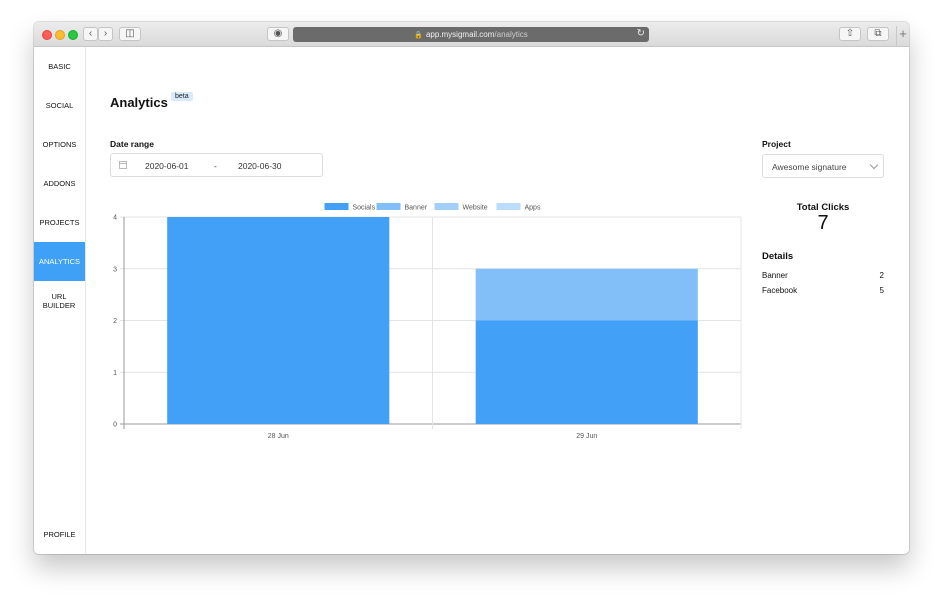 The width and height of the screenshot is (943, 600). I want to click on beta-badge: beta, so click(182, 96).